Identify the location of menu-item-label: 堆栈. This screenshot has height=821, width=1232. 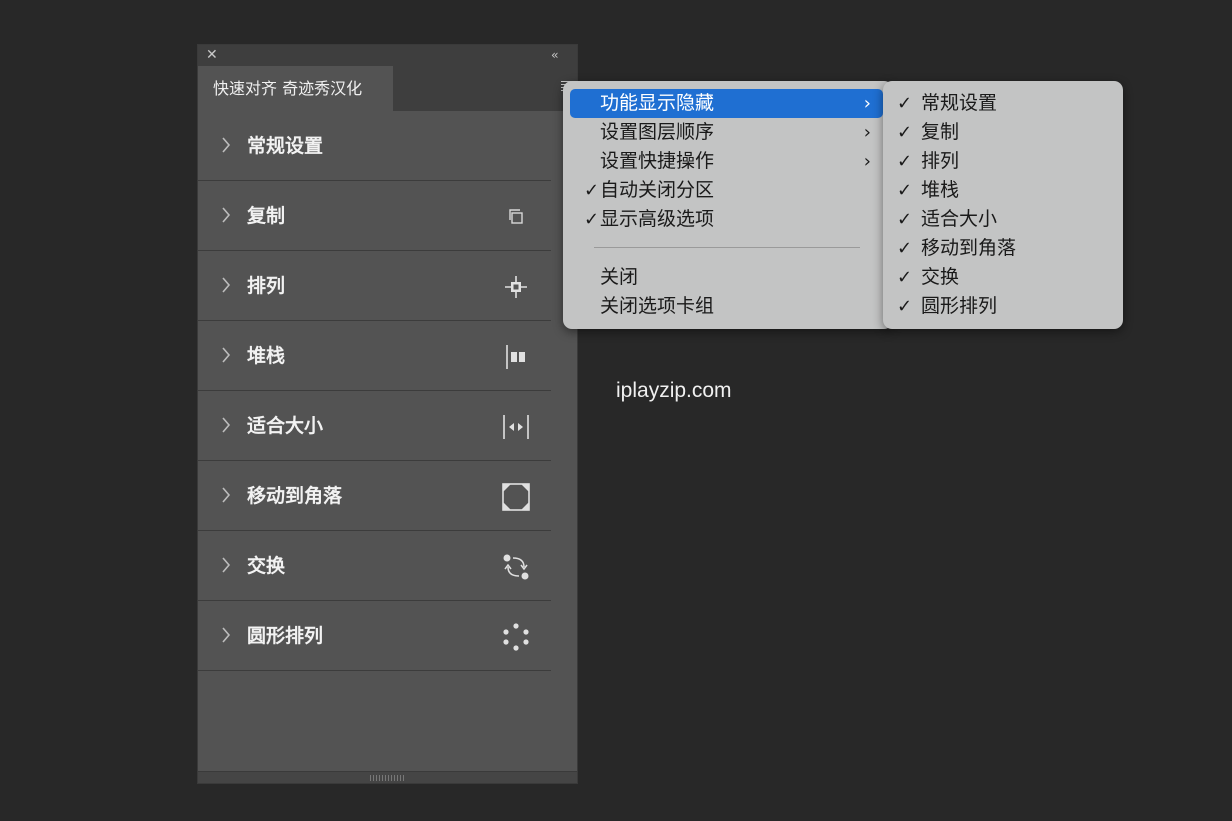
(940, 190).